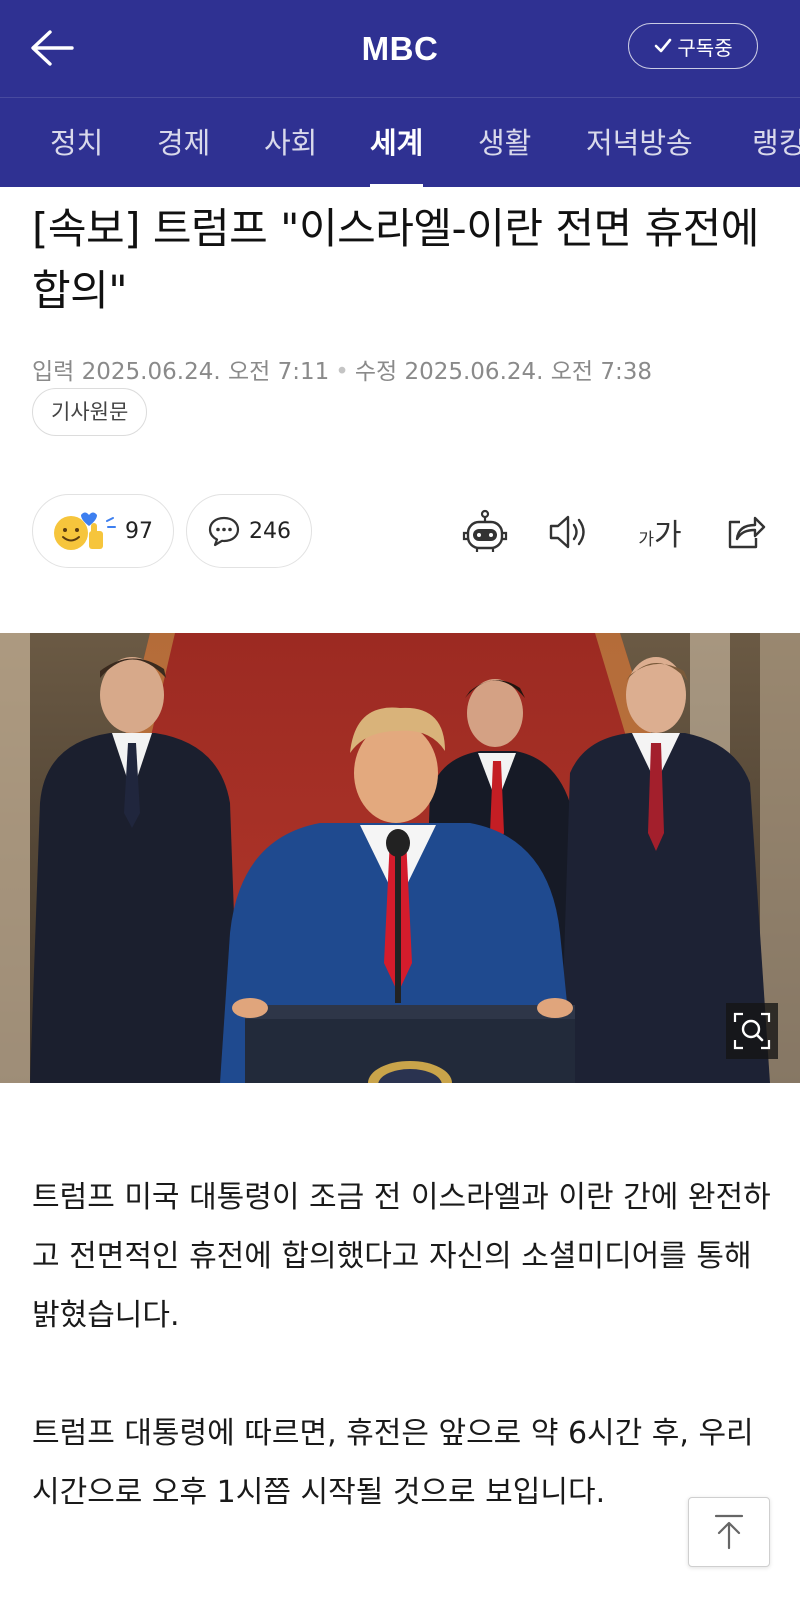 The height and width of the screenshot is (1610, 800). I want to click on font-size-icon: 가가, so click(659, 532).